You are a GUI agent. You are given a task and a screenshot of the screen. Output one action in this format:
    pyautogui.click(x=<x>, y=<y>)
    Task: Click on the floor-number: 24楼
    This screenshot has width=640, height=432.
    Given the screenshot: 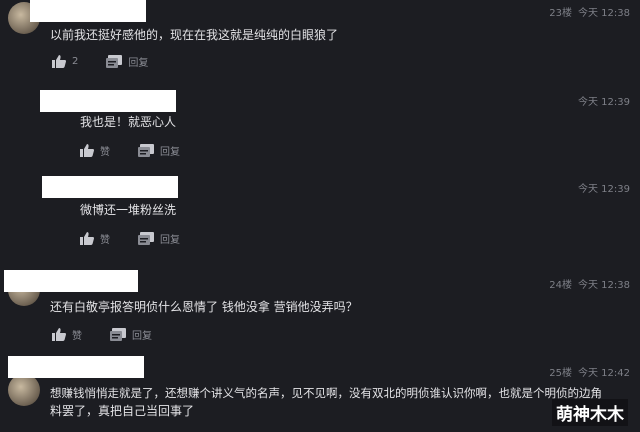 What is the action you would take?
    pyautogui.click(x=560, y=285)
    